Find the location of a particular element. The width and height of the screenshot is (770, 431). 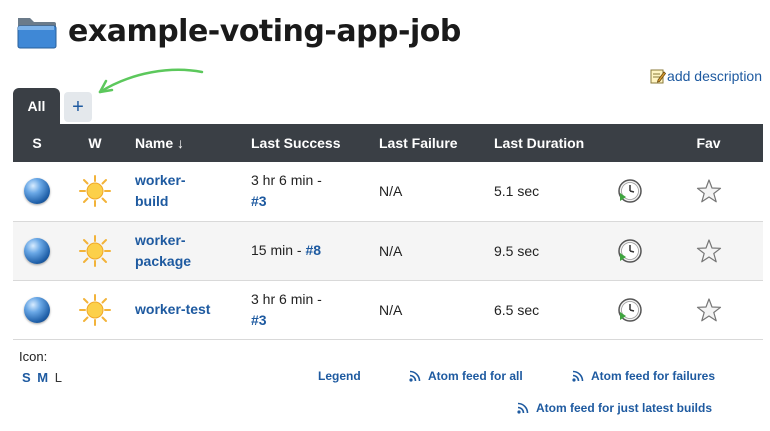

column-header-last-failure: Last Failure is located at coordinates (430, 143).